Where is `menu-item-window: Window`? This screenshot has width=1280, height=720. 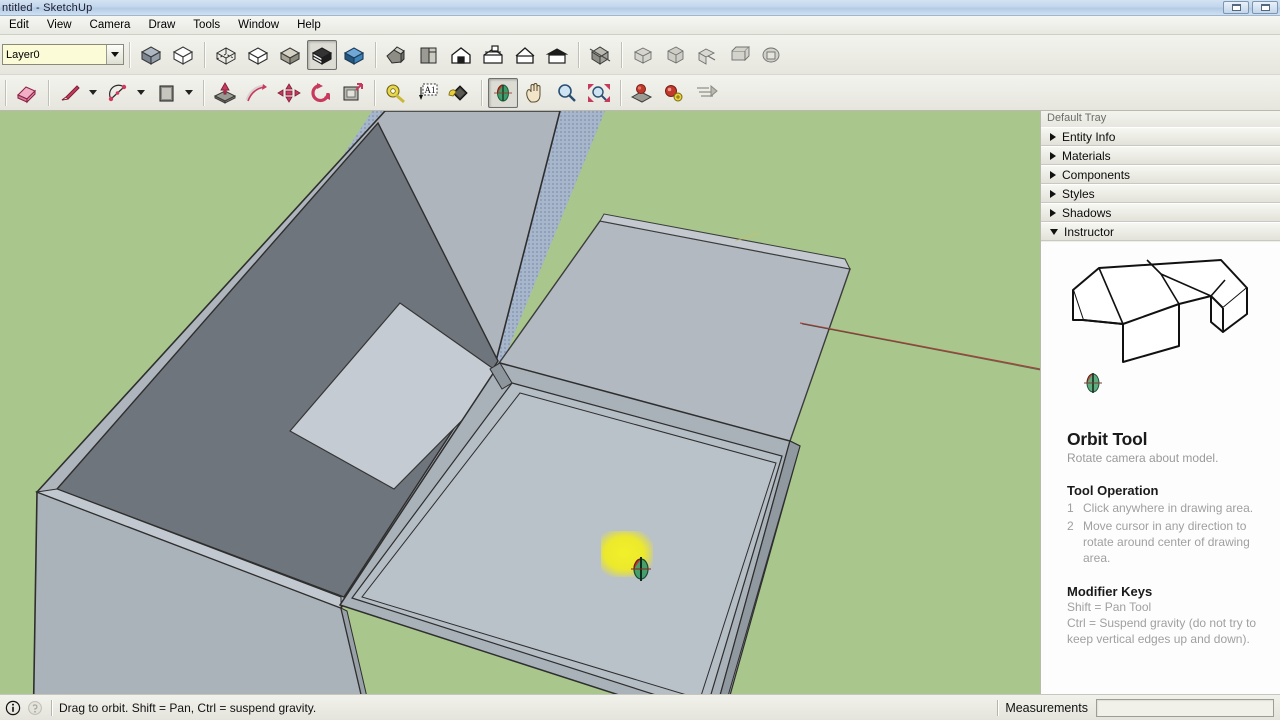 menu-item-window: Window is located at coordinates (258, 25).